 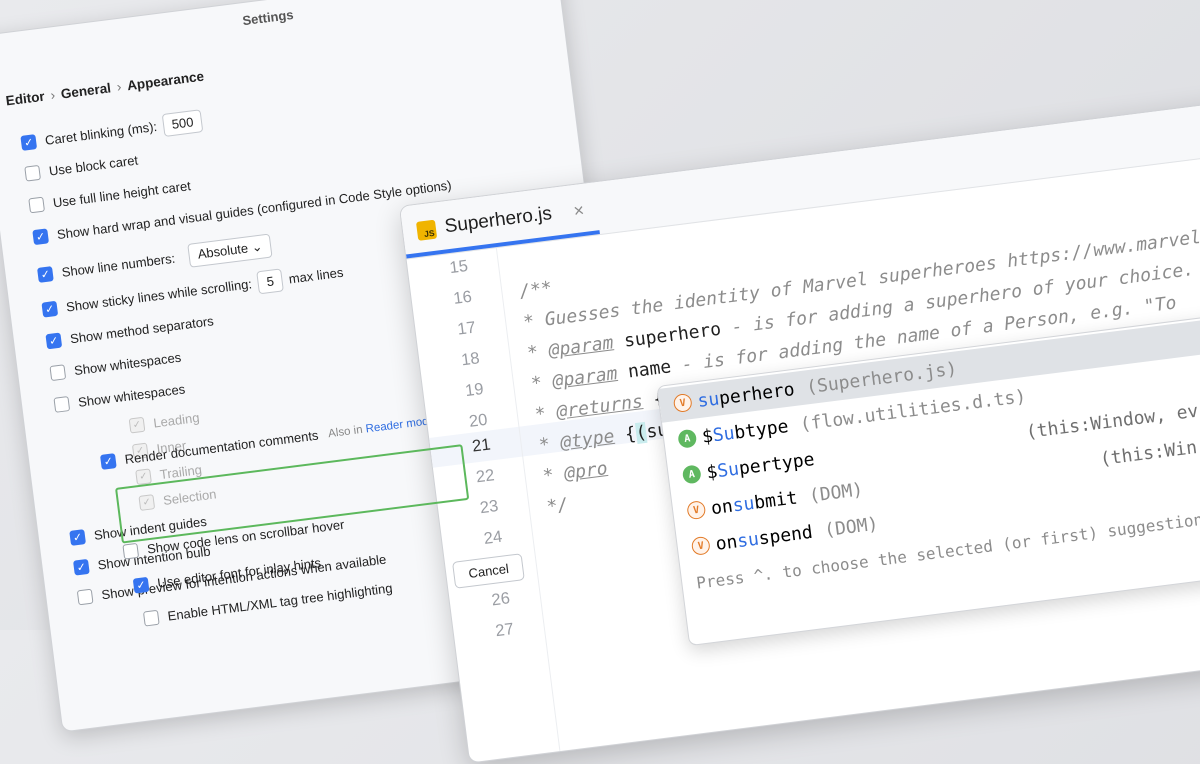 What do you see at coordinates (141, 585) in the screenshot?
I see `editor-font-inlay-checkbox: ✓` at bounding box center [141, 585].